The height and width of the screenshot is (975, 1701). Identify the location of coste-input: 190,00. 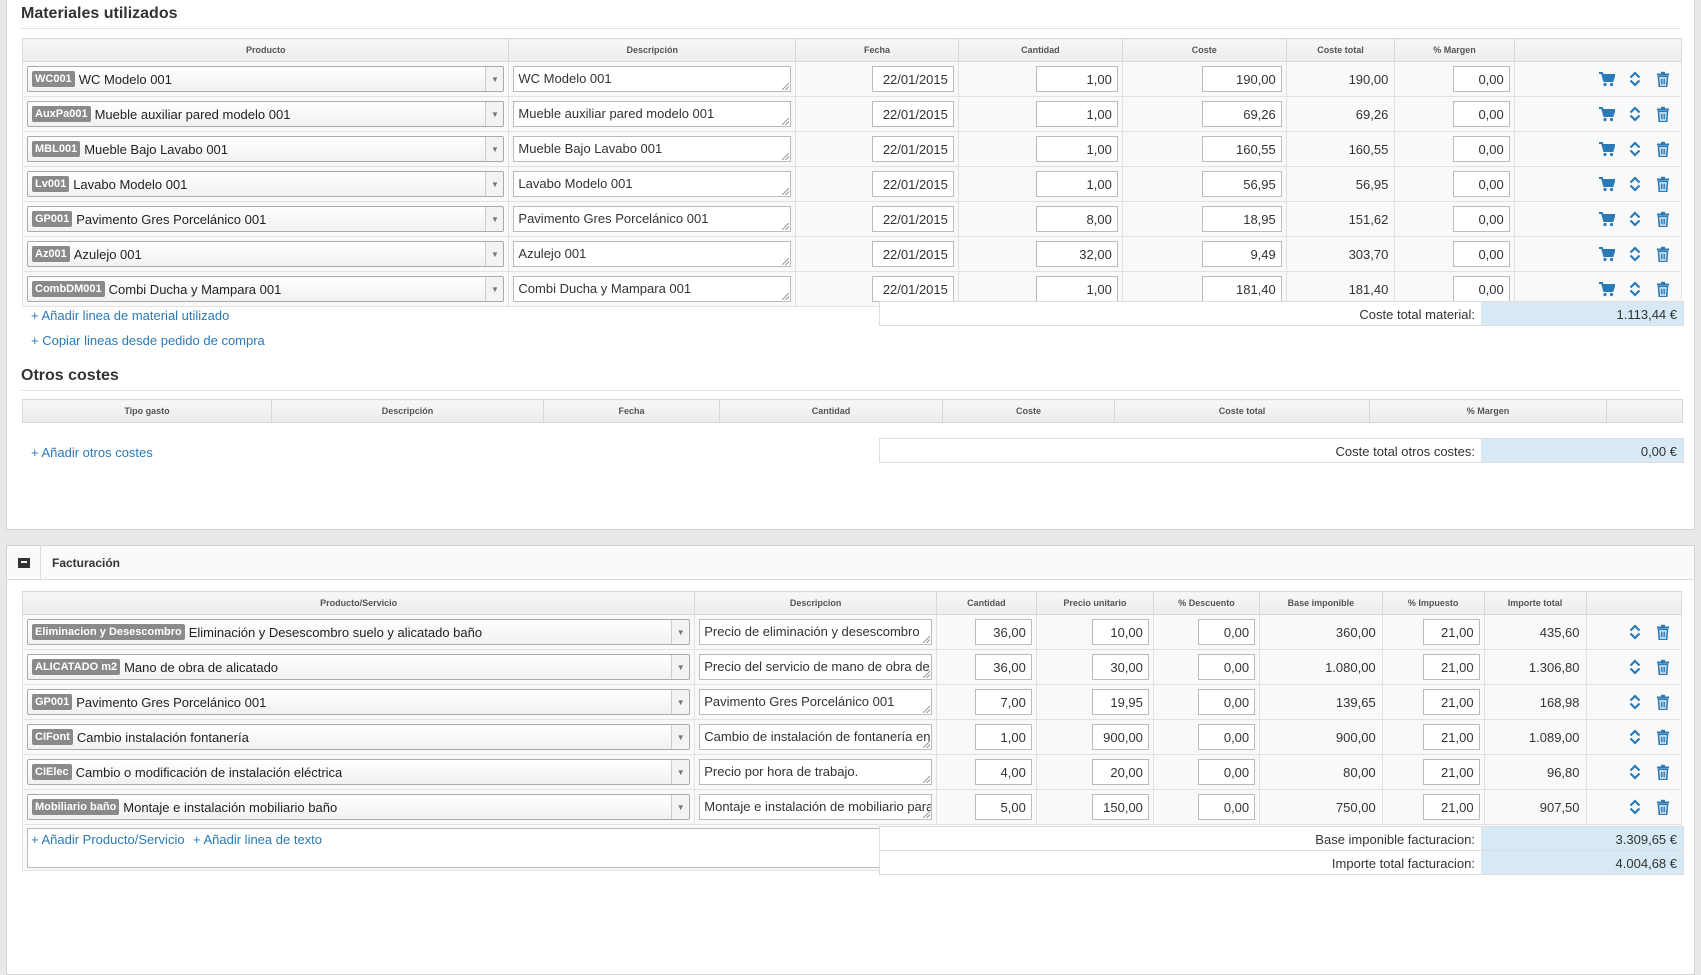
(1241, 79).